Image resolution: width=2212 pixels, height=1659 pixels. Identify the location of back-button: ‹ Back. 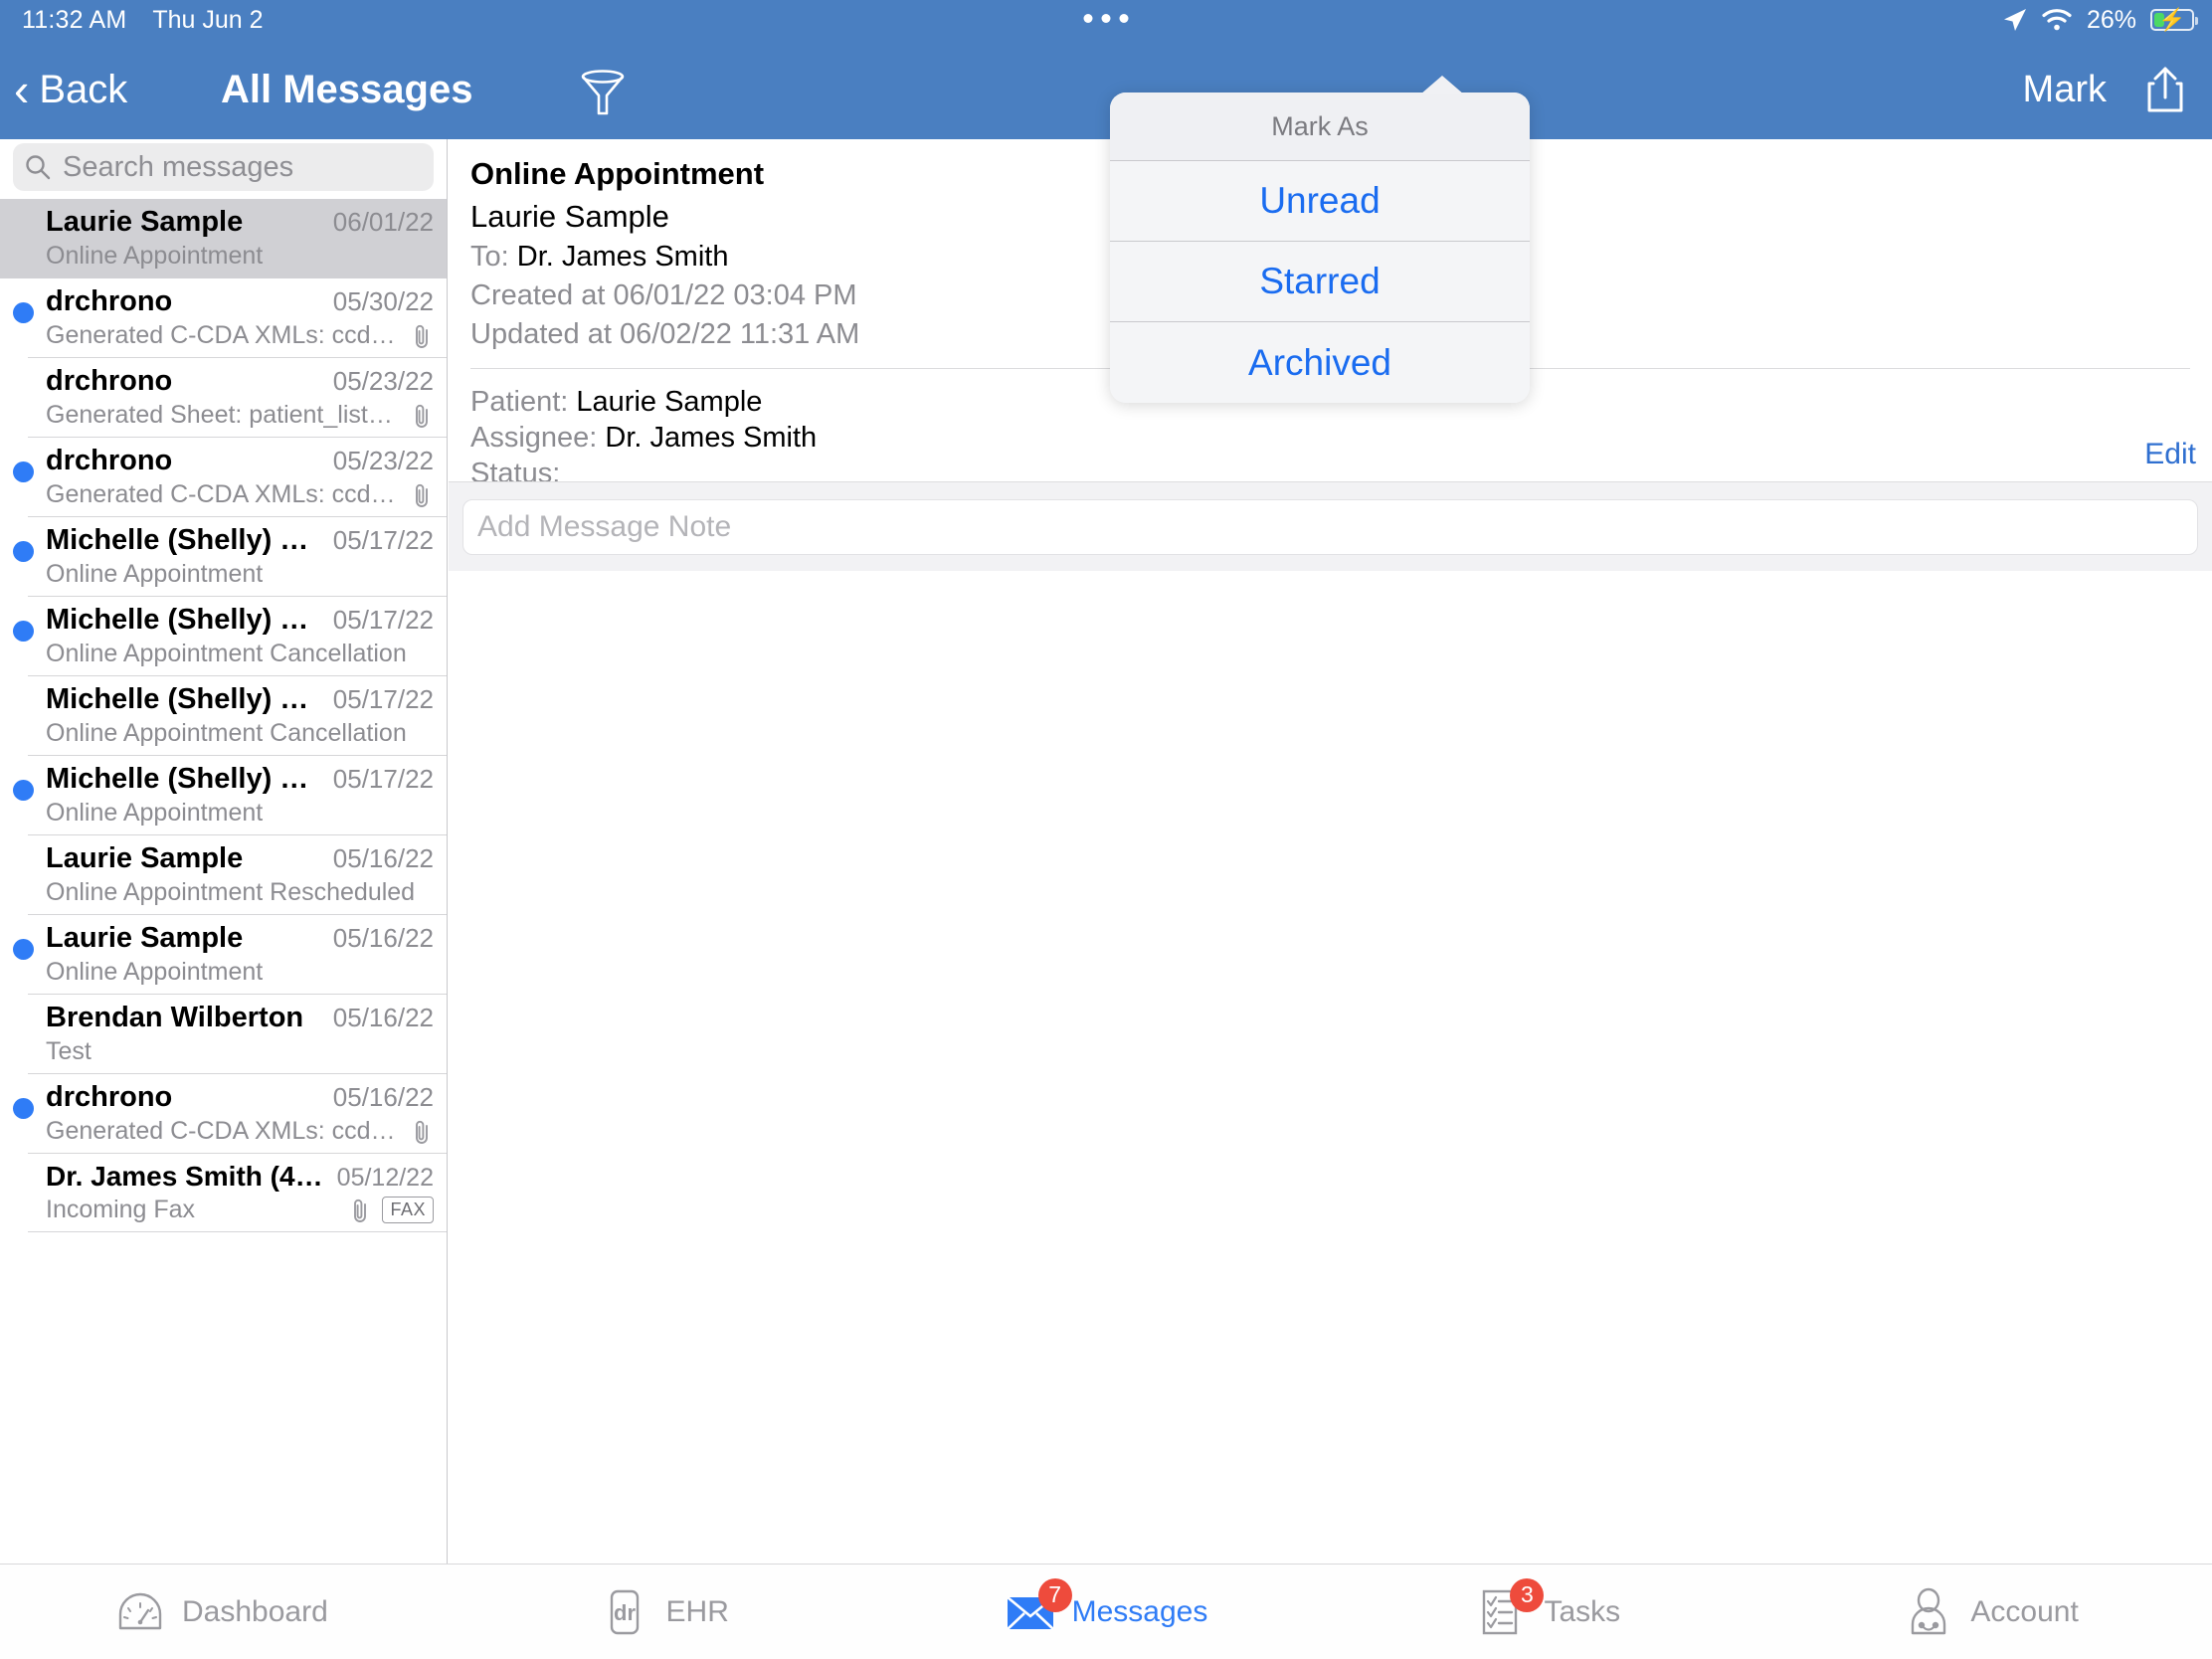
(70, 89).